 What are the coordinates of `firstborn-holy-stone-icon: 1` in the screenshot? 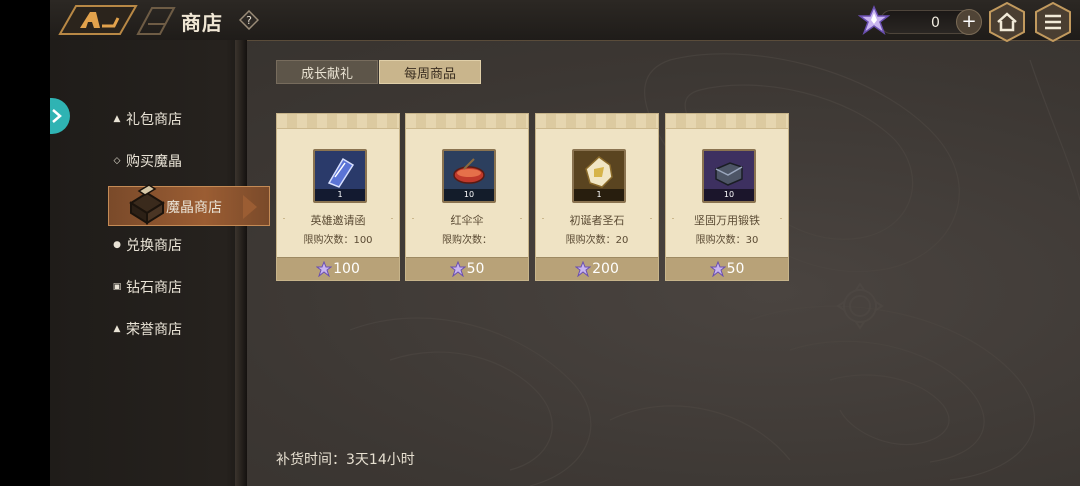 It's located at (599, 176).